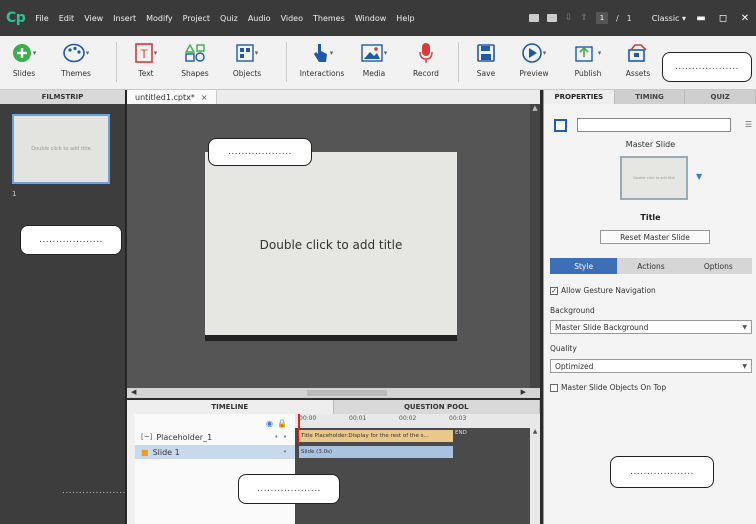  I want to click on slide-name-input, so click(654, 125).